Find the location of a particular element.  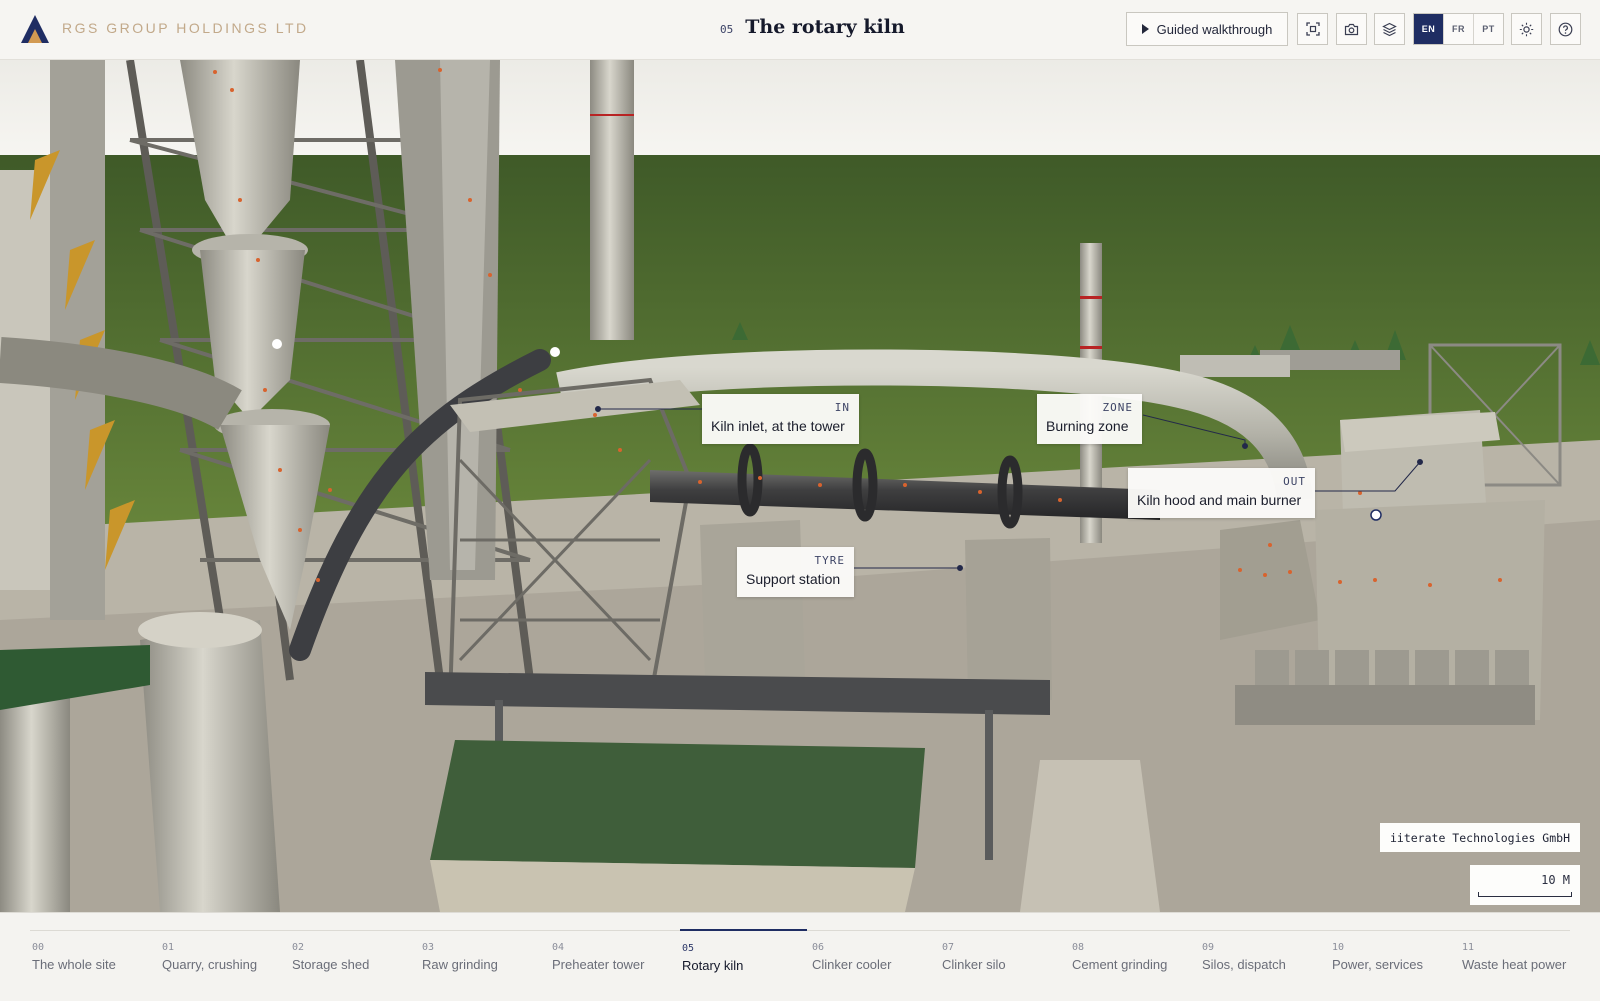

nav-item-waste-heat-power: 11 Waste heat power is located at coordinates (1523, 961).